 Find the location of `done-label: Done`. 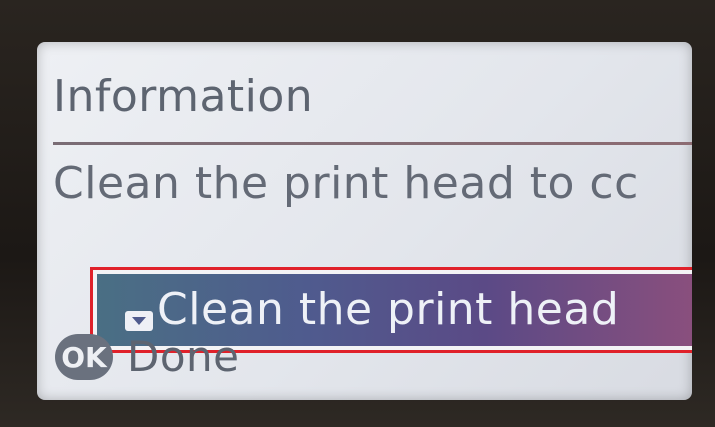

done-label: Done is located at coordinates (183, 356).